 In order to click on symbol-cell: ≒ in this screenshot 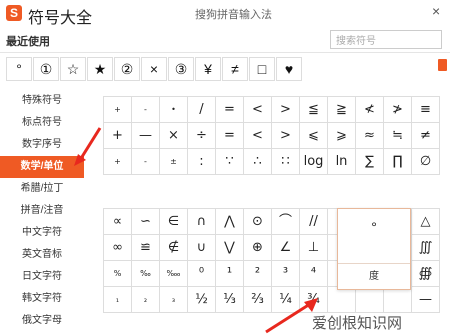, I will do `click(398, 136)`.